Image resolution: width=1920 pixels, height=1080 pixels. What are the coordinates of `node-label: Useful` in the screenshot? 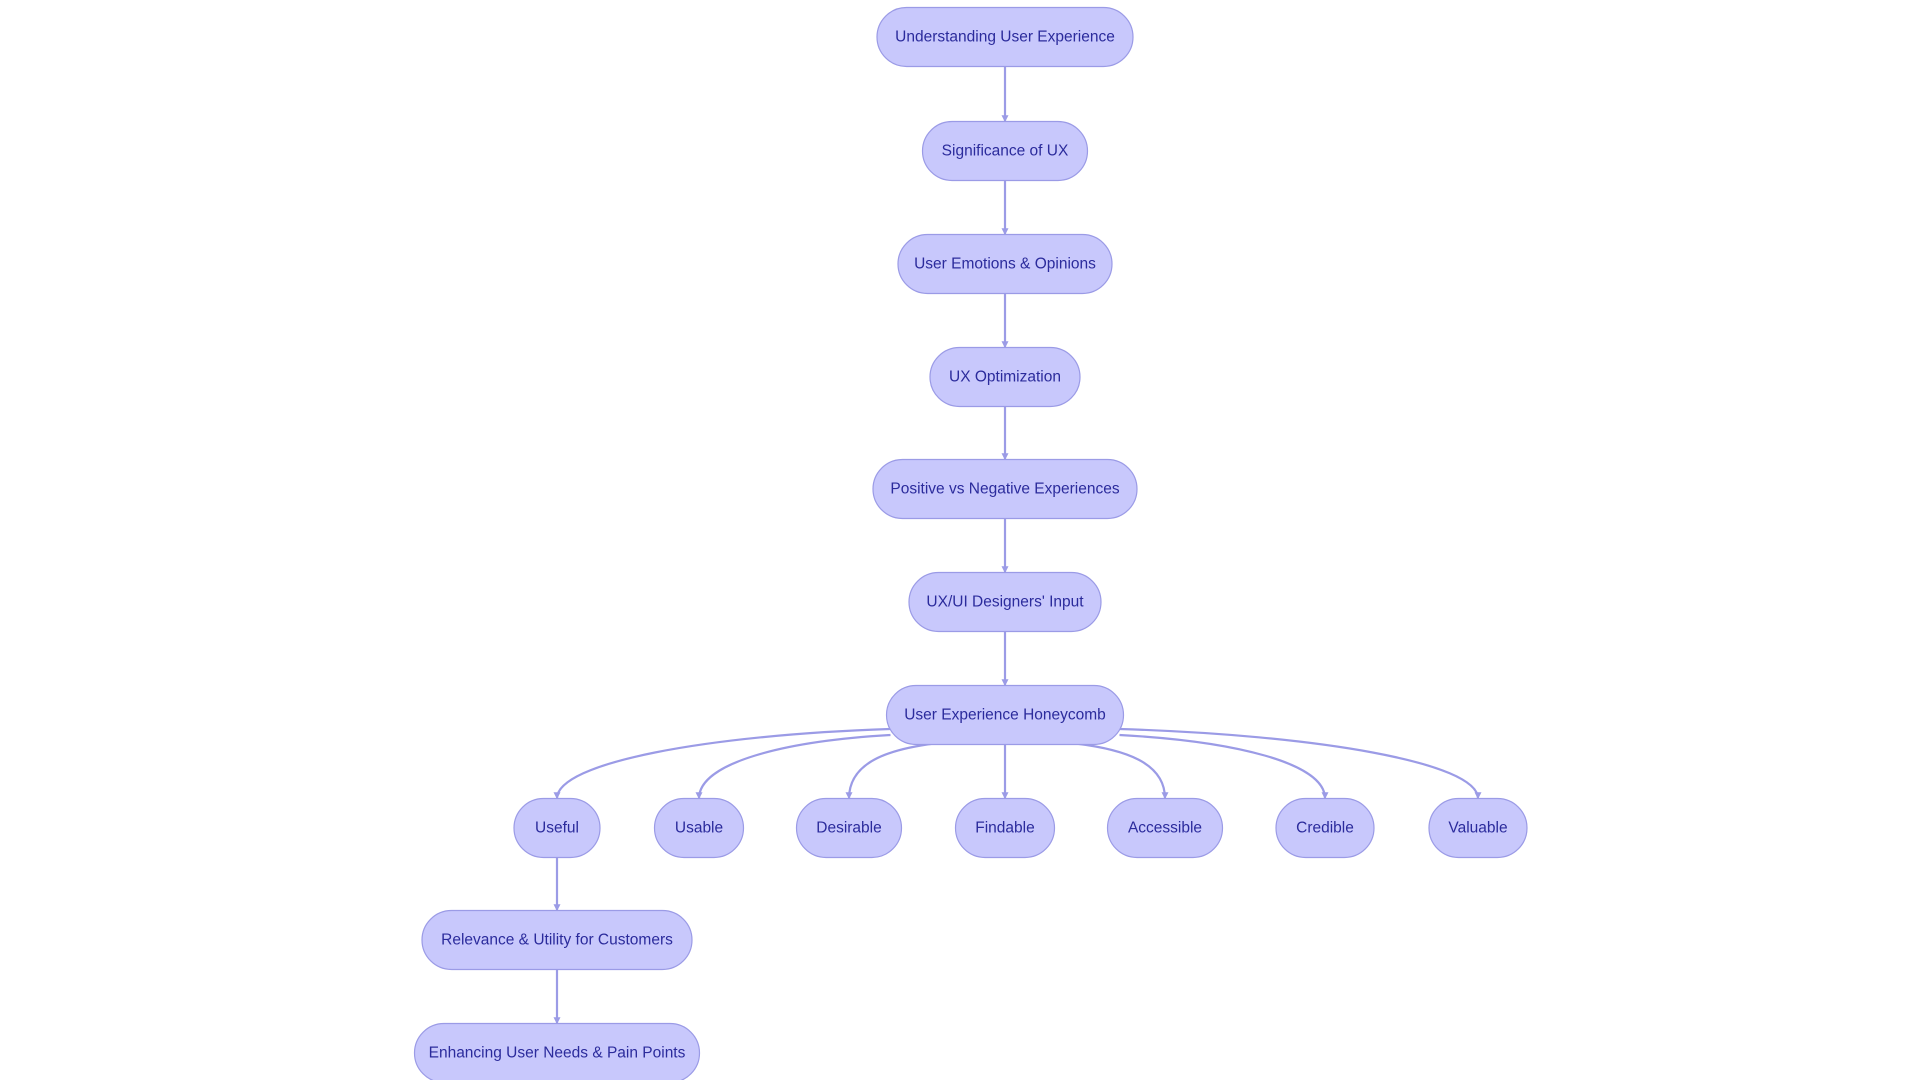 It's located at (557, 828).